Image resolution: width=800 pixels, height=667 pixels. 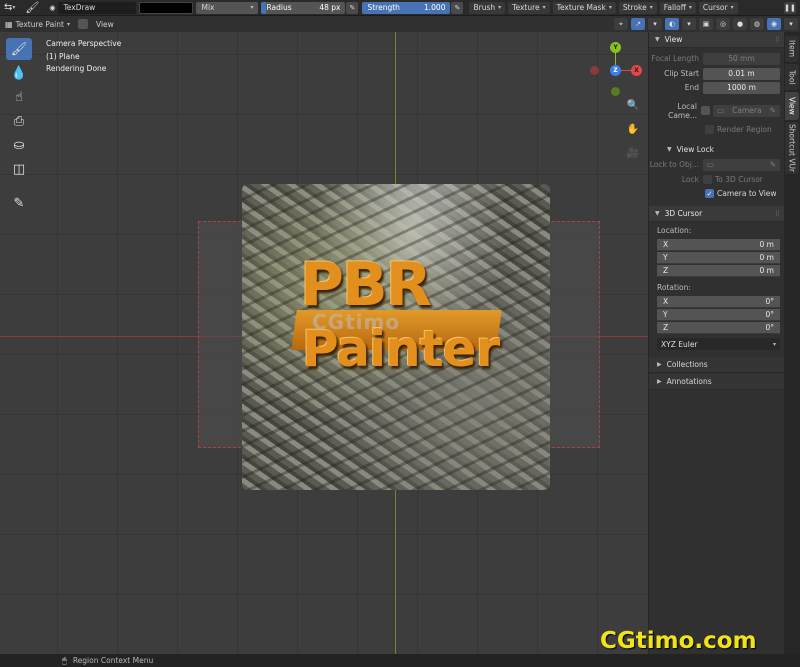 I want to click on menu-cursor: Cursor ▾, so click(x=718, y=7).